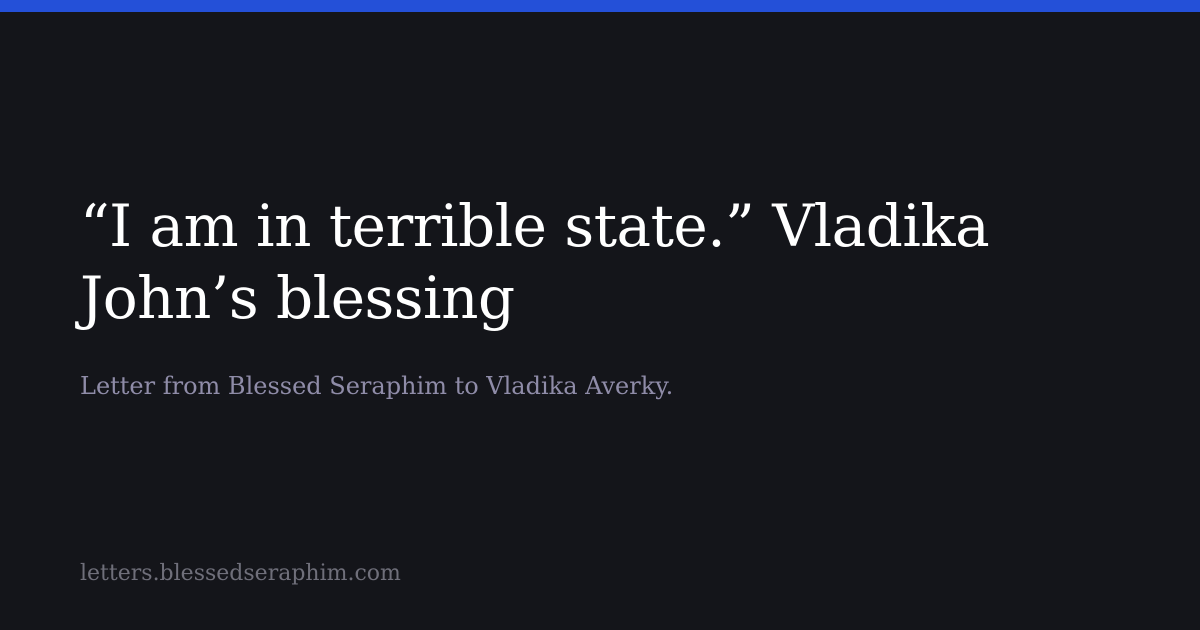 The image size is (1200, 630). Describe the element at coordinates (600, 6) in the screenshot. I see `accent-top-bar` at that location.